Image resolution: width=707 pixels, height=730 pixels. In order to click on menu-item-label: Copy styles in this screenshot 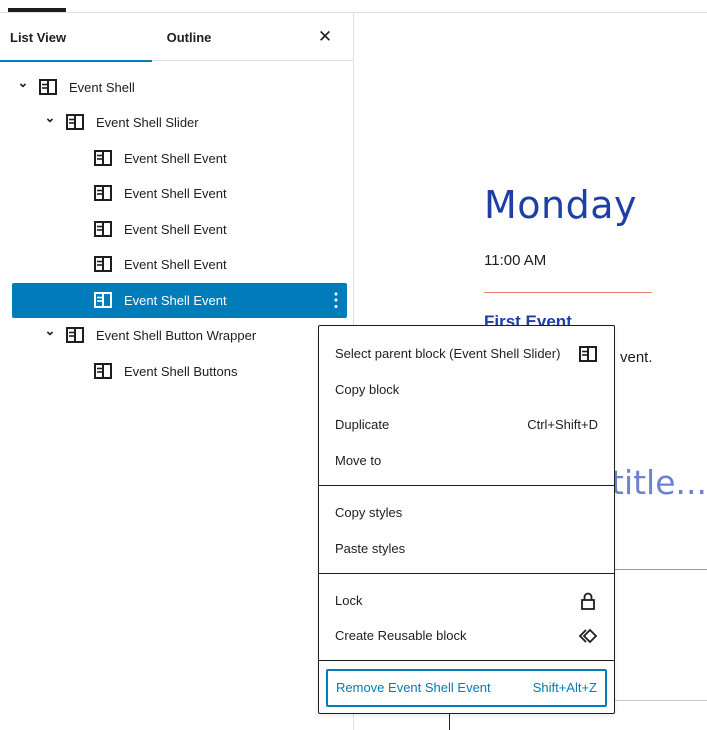, I will do `click(369, 512)`.